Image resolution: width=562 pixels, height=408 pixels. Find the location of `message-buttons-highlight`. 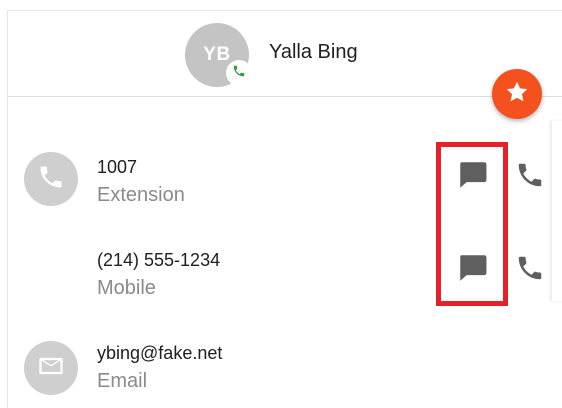

message-buttons-highlight is located at coordinates (472, 224).